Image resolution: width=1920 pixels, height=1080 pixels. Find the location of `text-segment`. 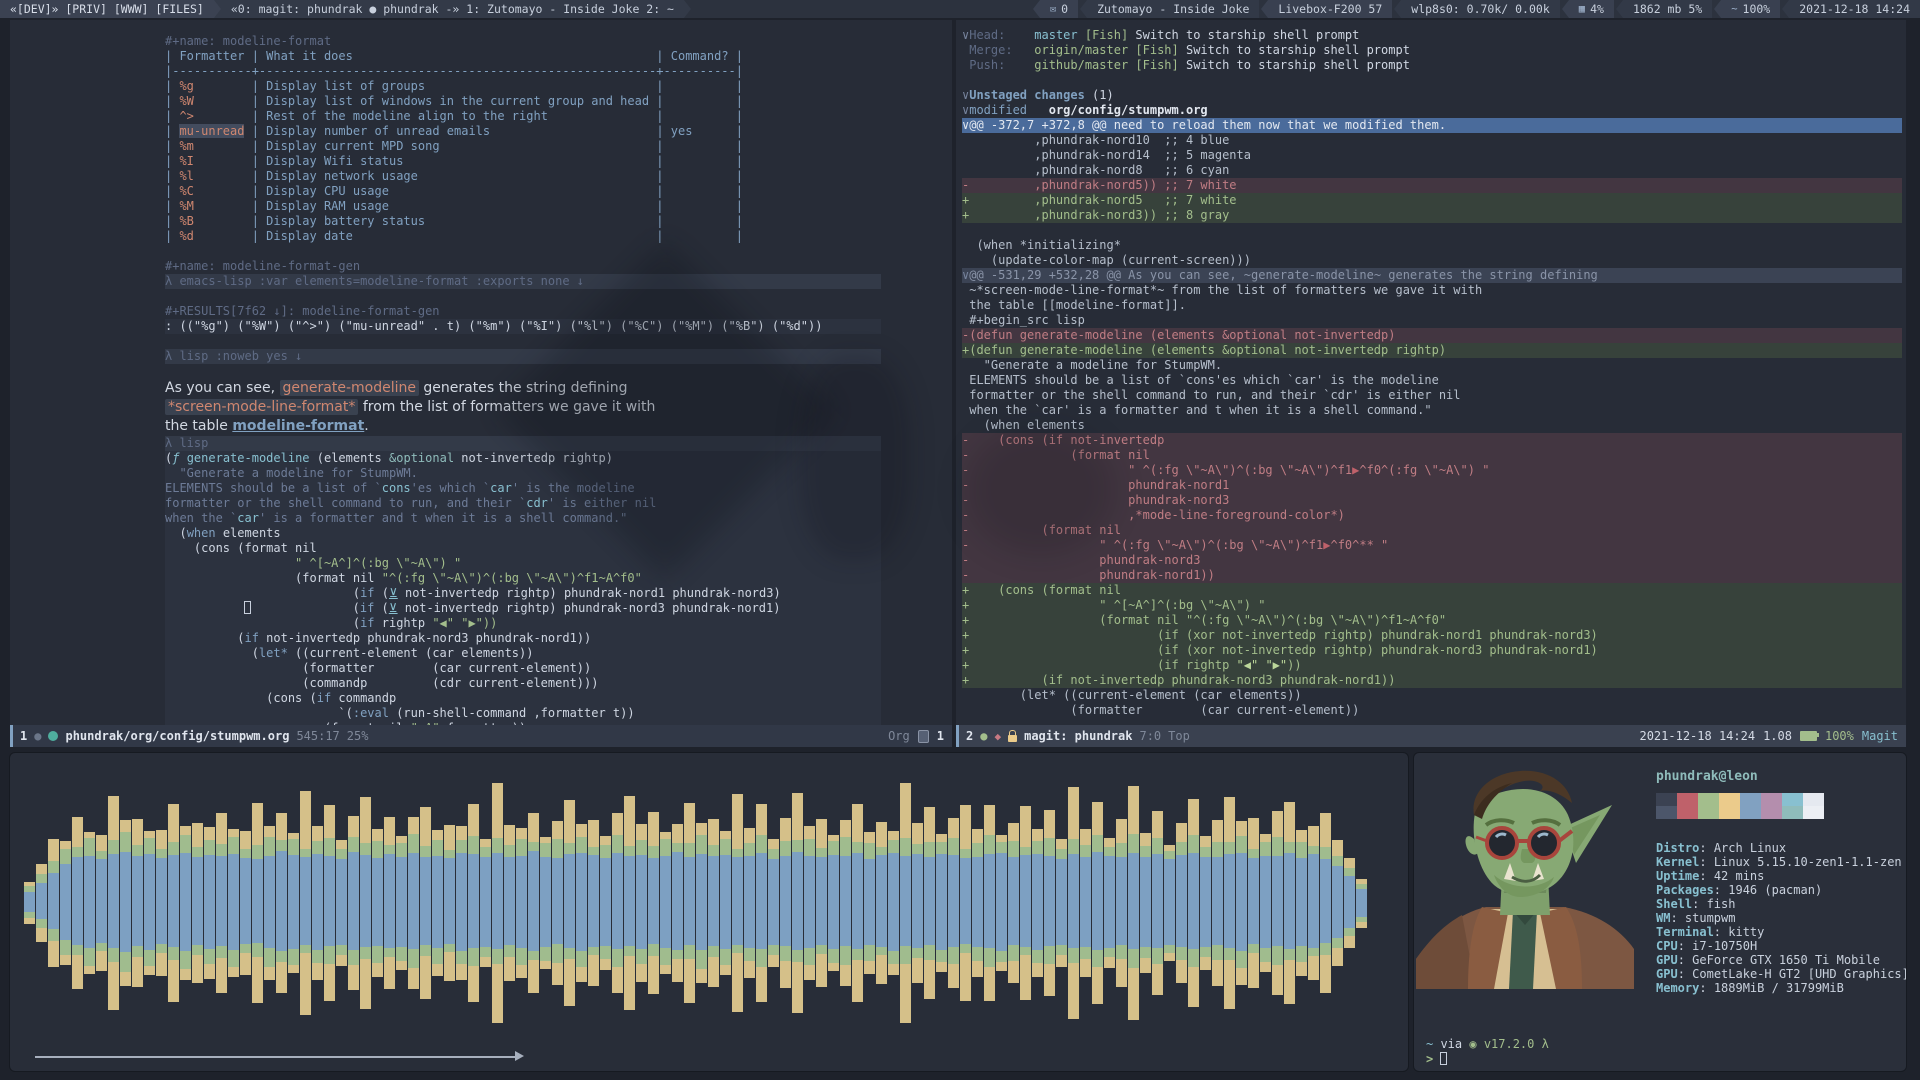

text-segment is located at coordinates (703, 86).